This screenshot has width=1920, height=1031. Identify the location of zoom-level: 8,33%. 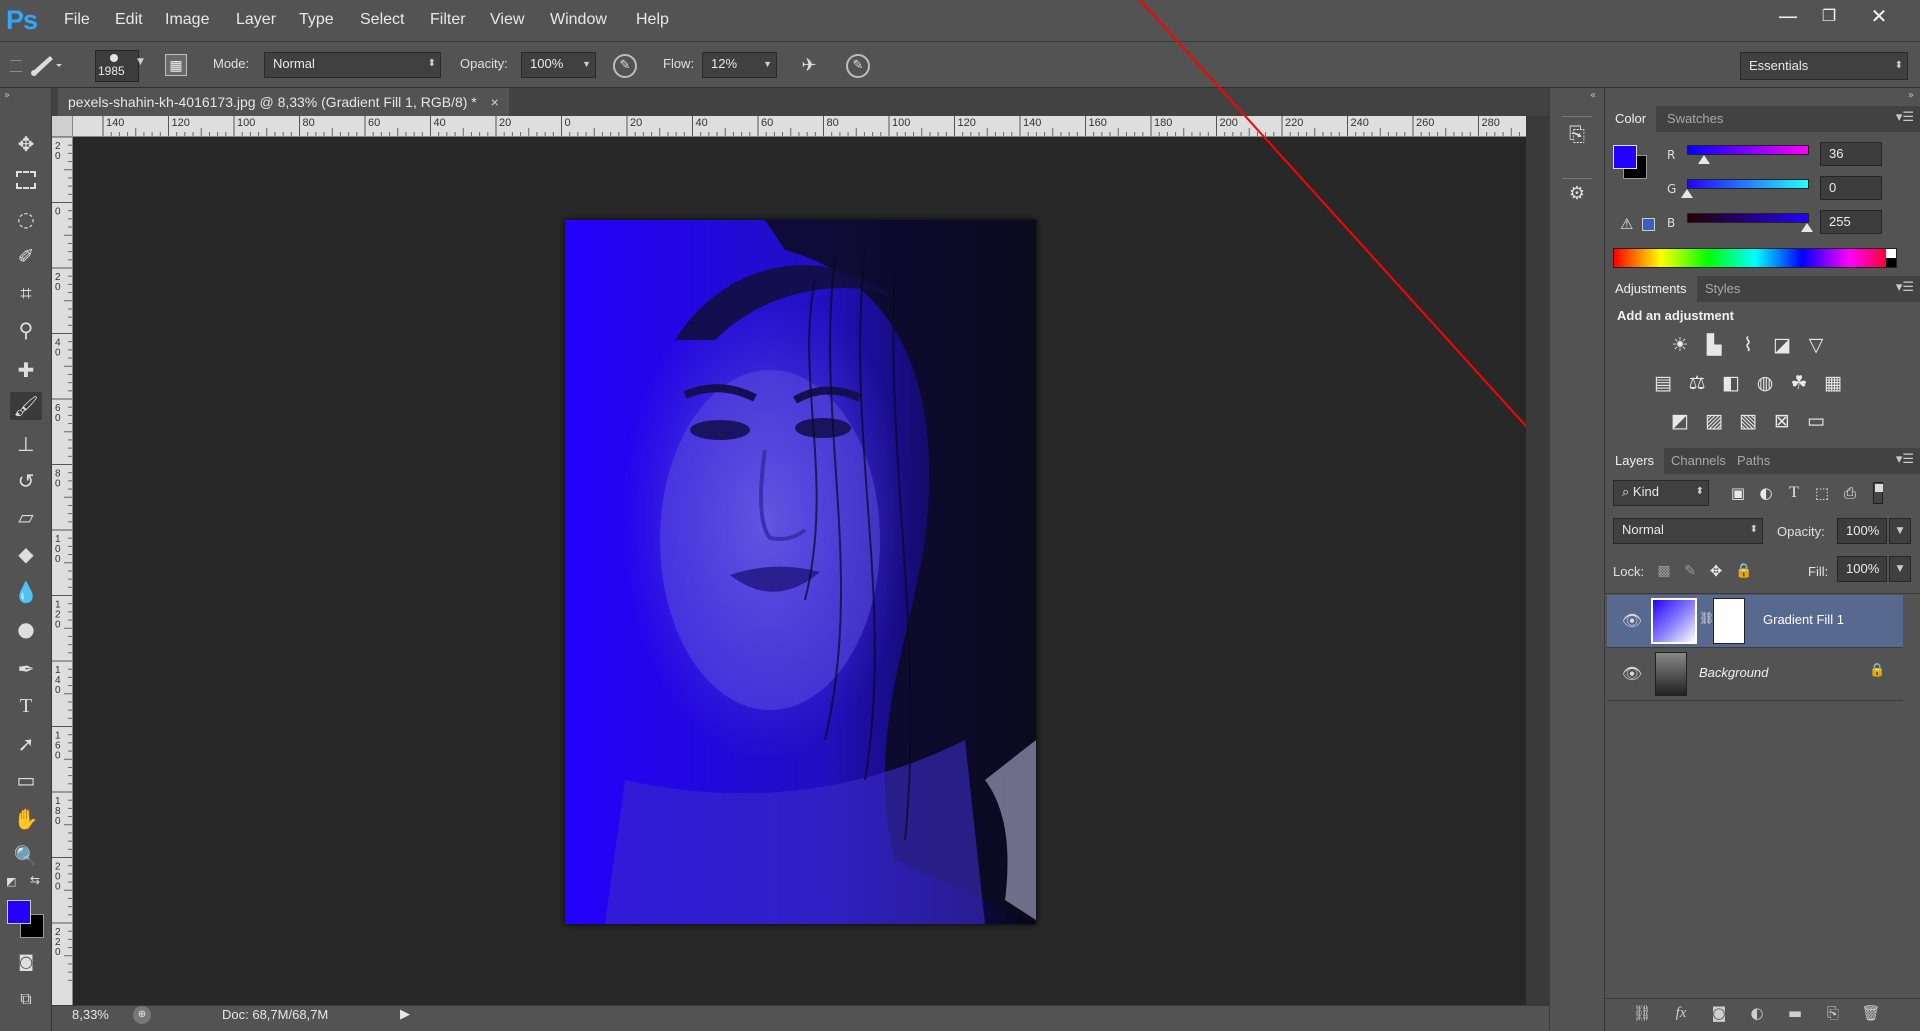
(90, 1014).